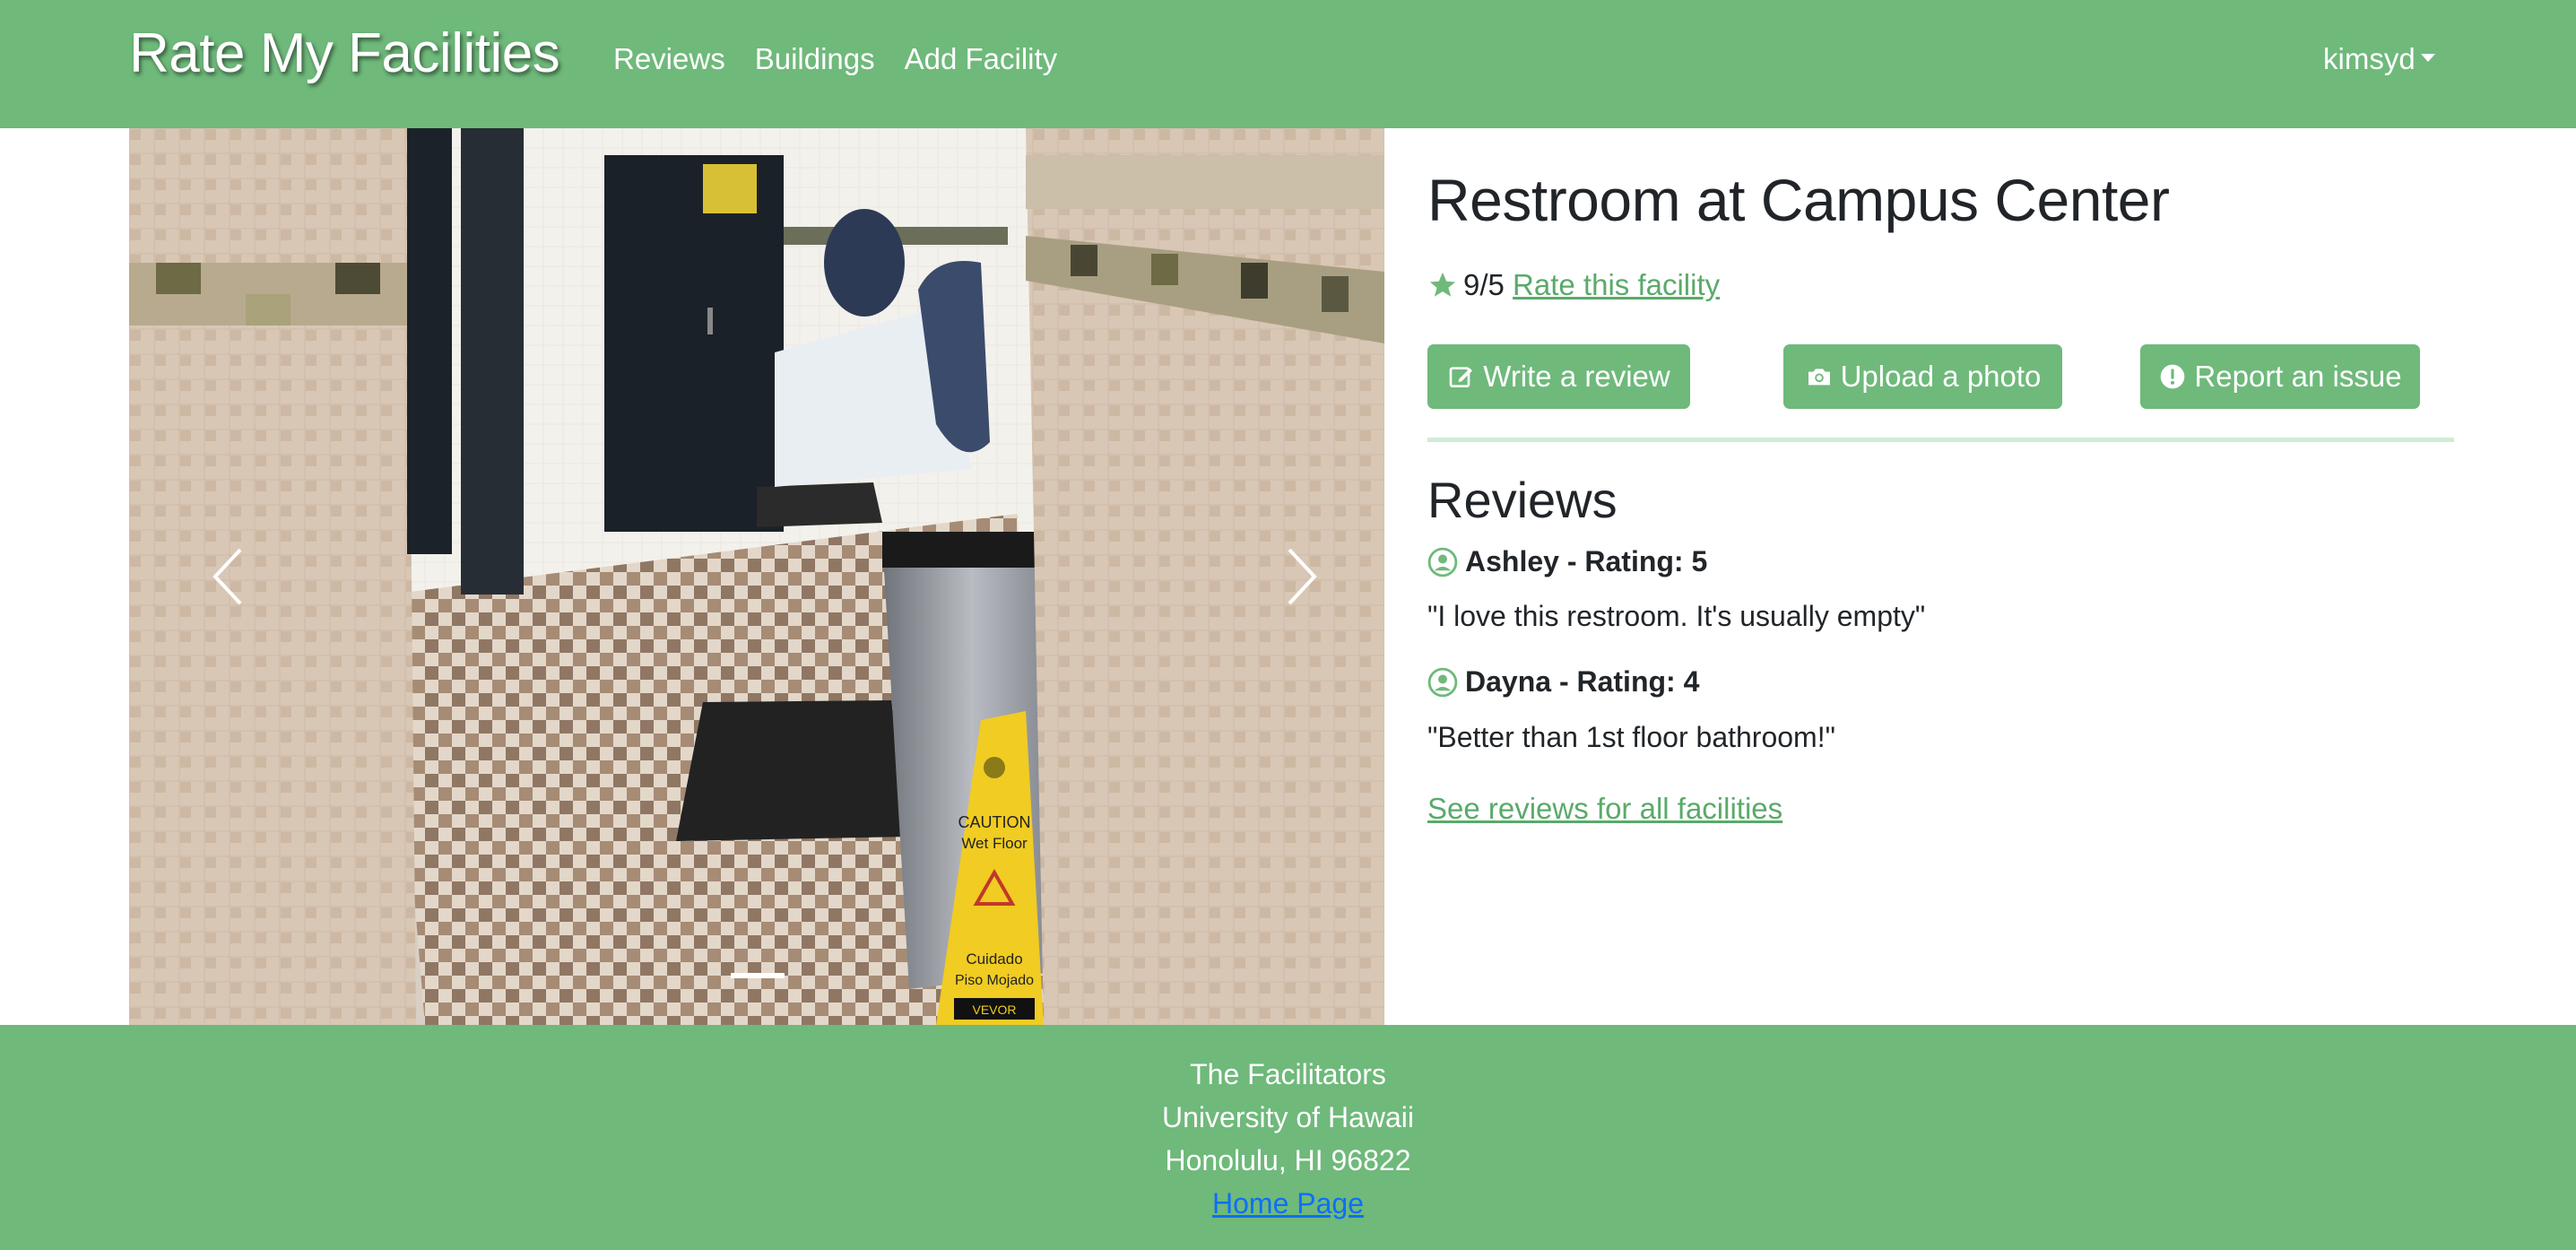 This screenshot has width=2576, height=1250. What do you see at coordinates (1484, 284) in the screenshot?
I see `rating-value: 9/5` at bounding box center [1484, 284].